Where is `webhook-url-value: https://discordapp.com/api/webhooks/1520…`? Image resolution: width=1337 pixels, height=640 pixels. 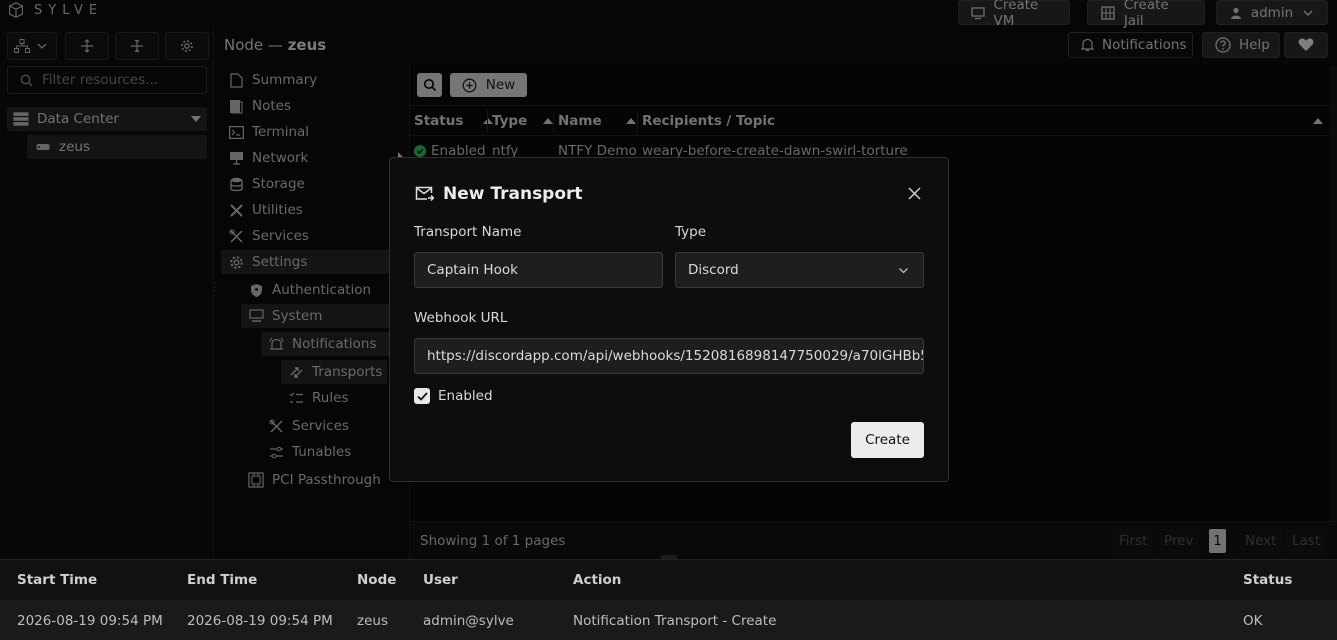
webhook-url-value: https://discordapp.com/api/webhooks/1520… is located at coordinates (675, 356).